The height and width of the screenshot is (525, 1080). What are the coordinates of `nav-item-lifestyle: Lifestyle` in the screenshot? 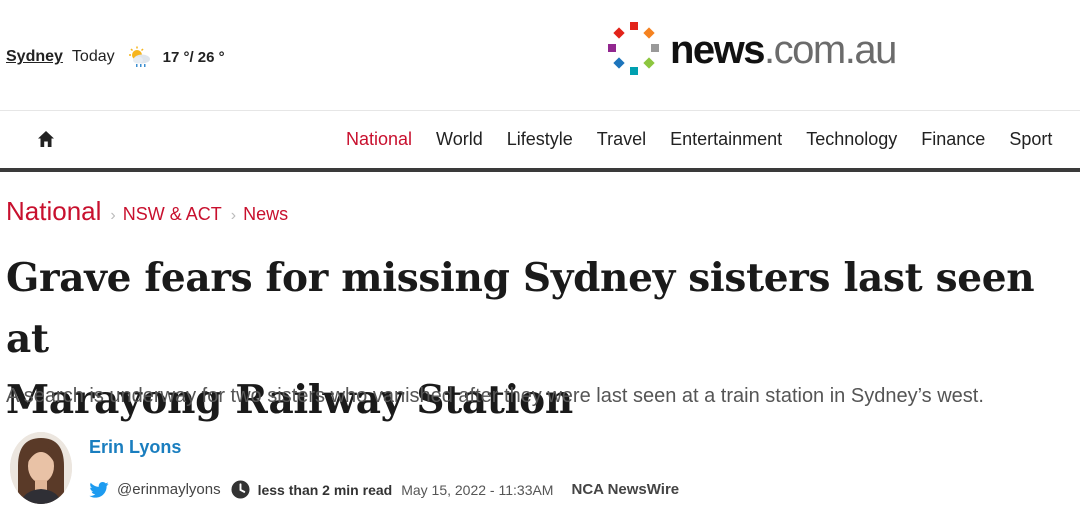 It's located at (540, 139).